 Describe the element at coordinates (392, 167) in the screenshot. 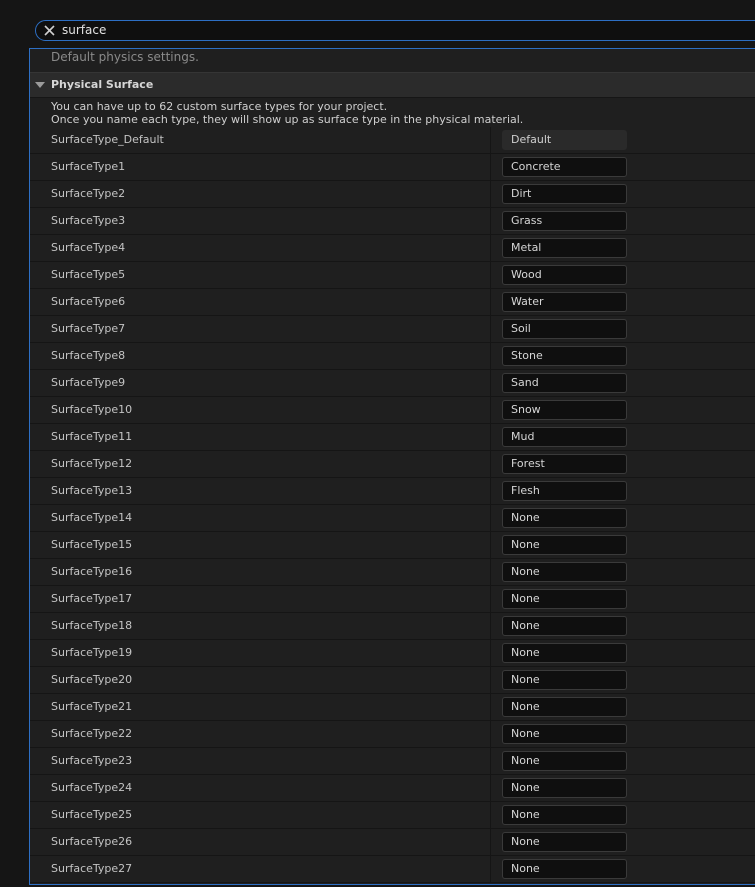

I see `property-row: SurfaceType1 Concrete` at that location.